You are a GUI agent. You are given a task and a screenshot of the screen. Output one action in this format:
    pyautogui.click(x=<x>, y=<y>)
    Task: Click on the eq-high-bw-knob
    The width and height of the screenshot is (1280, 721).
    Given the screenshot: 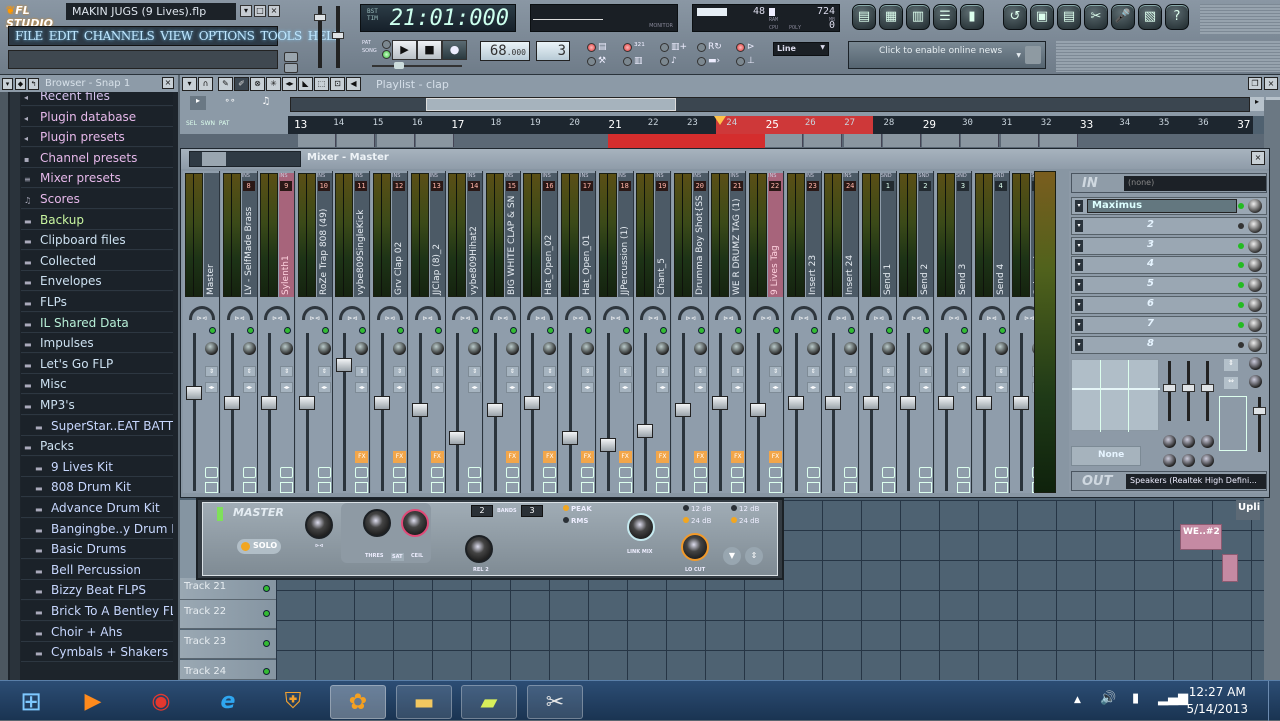 What is the action you would take?
    pyautogui.click(x=1207, y=460)
    